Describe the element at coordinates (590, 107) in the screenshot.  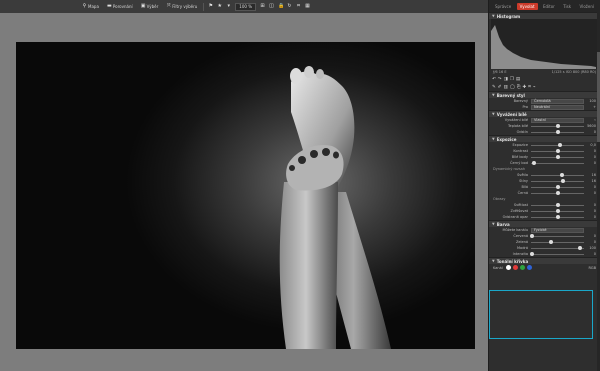
I see `add-icon: +` at that location.